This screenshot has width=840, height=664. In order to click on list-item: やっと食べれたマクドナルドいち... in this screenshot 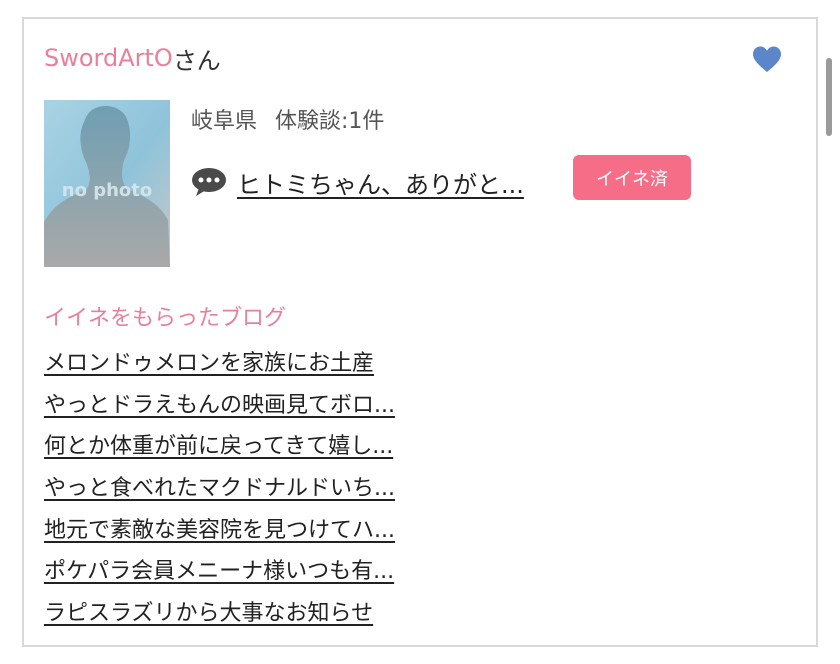, I will do `click(219, 486)`.